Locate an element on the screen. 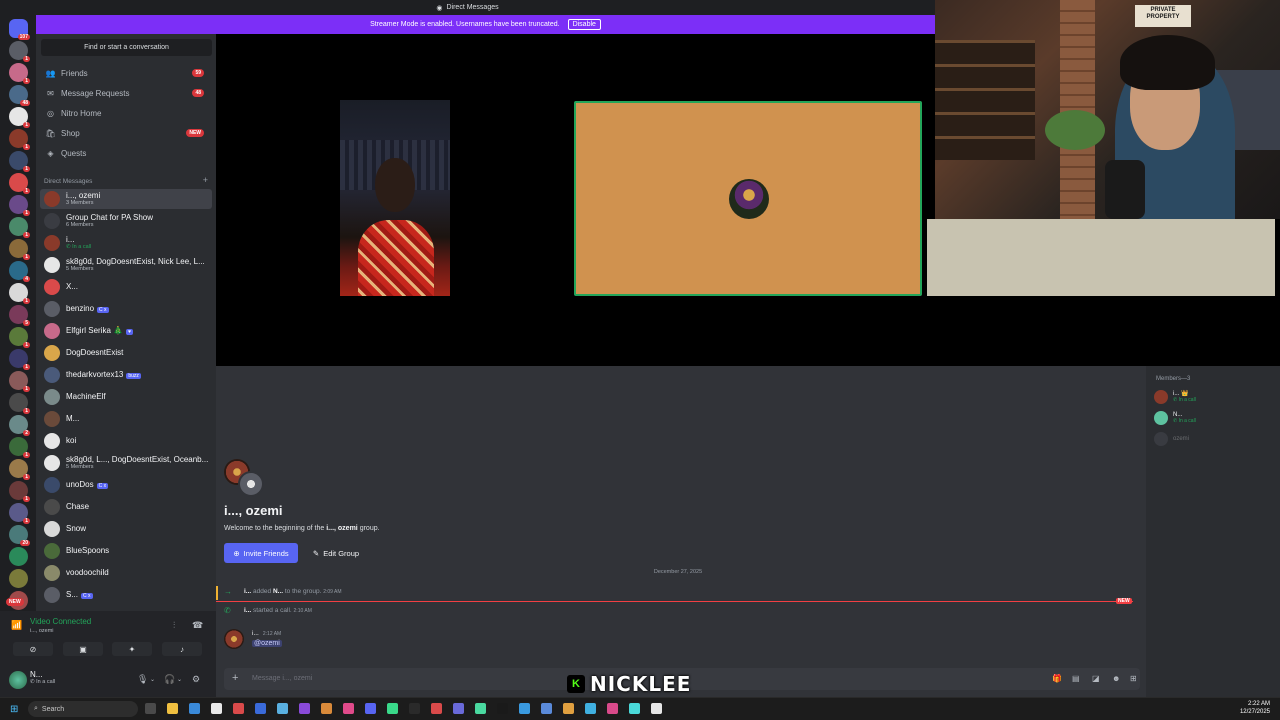 This screenshot has height=720, width=1280. server-icon: 5 is located at coordinates (19, 315).